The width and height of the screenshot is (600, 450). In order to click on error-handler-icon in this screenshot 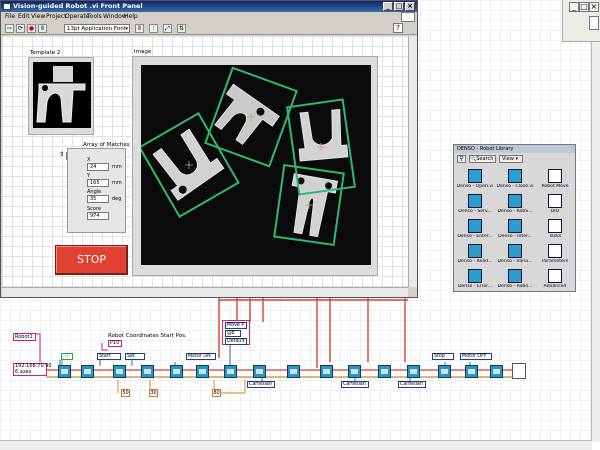, I will do `click(519, 371)`.